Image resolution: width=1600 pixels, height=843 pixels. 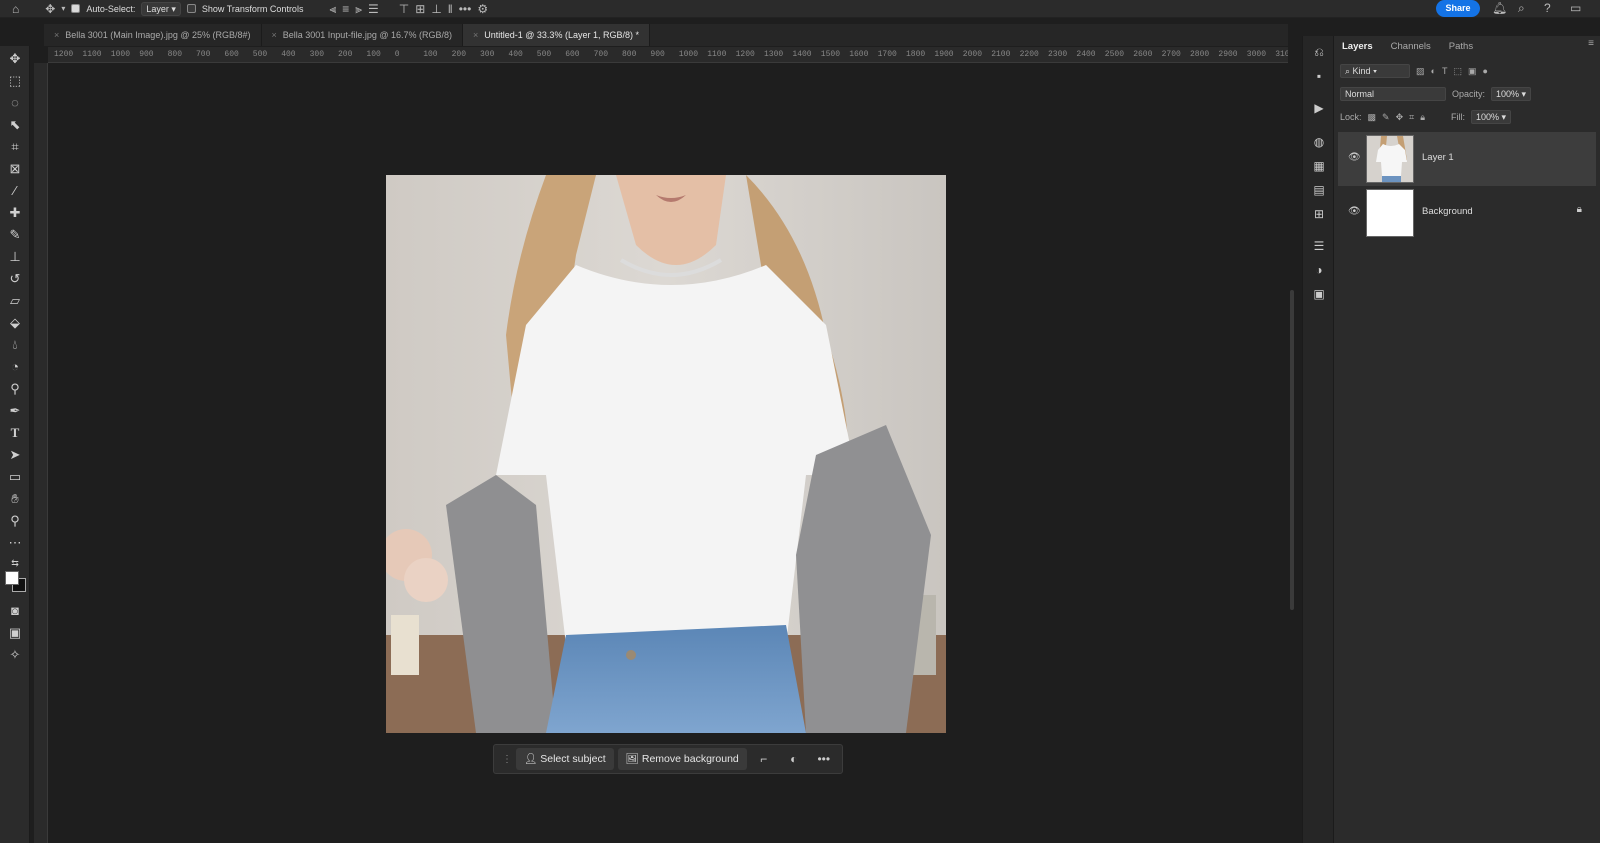 What do you see at coordinates (1426, 117) in the screenshot?
I see `lock-row: Lock: ▩ ✎ ✥ ⌗ 🔒︎ Fill: 100% ▾` at bounding box center [1426, 117].